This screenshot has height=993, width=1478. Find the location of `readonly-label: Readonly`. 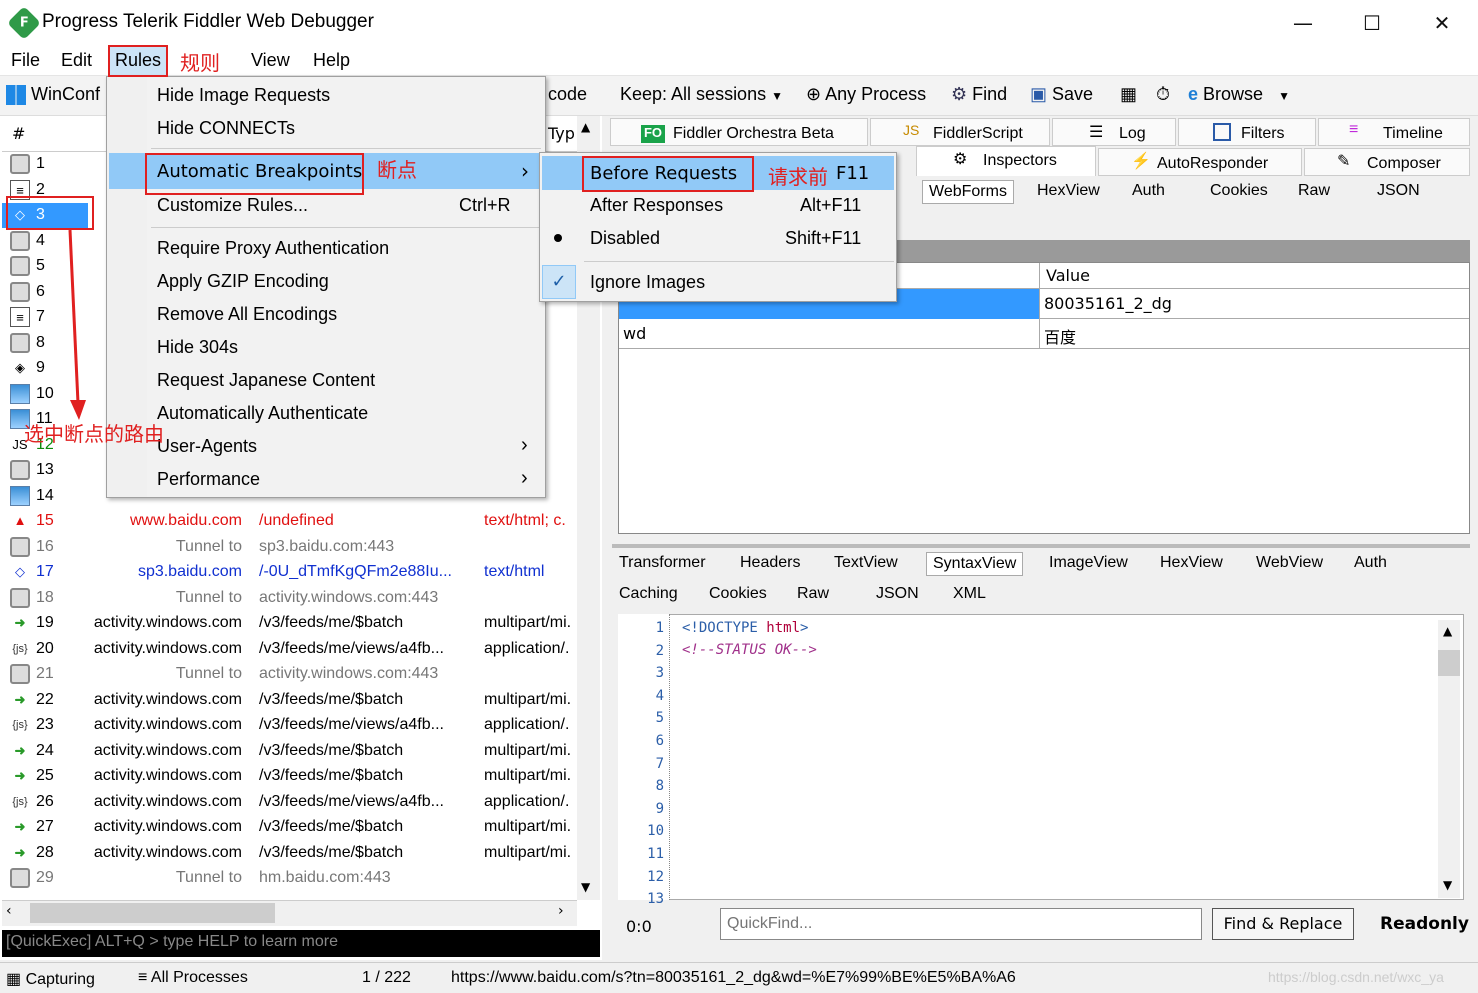

readonly-label: Readonly is located at coordinates (1424, 924).